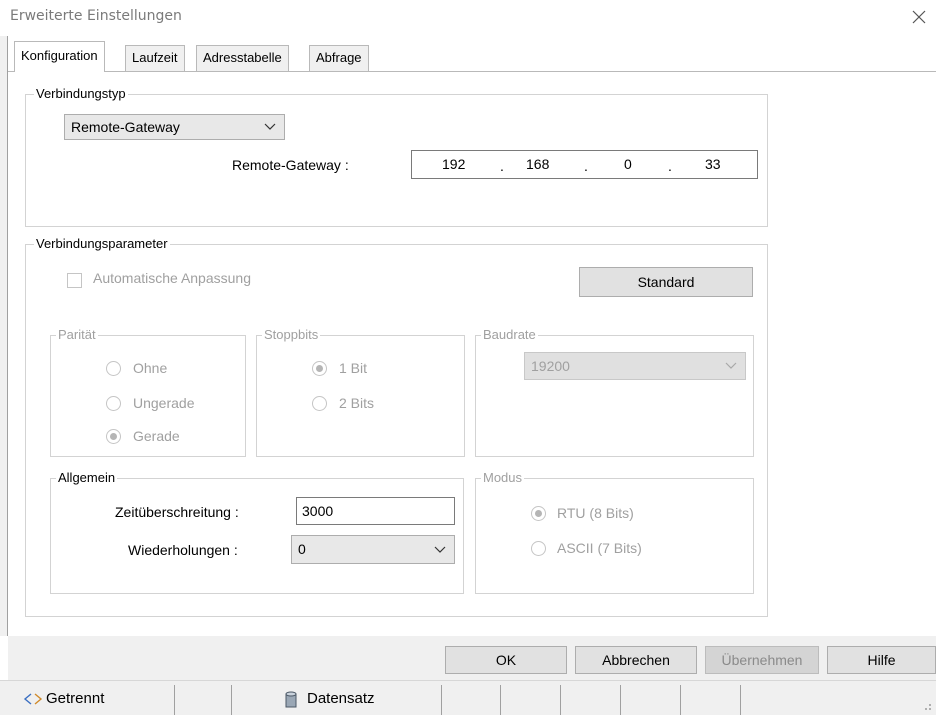  I want to click on ip-octet-1: 192, so click(453, 164).